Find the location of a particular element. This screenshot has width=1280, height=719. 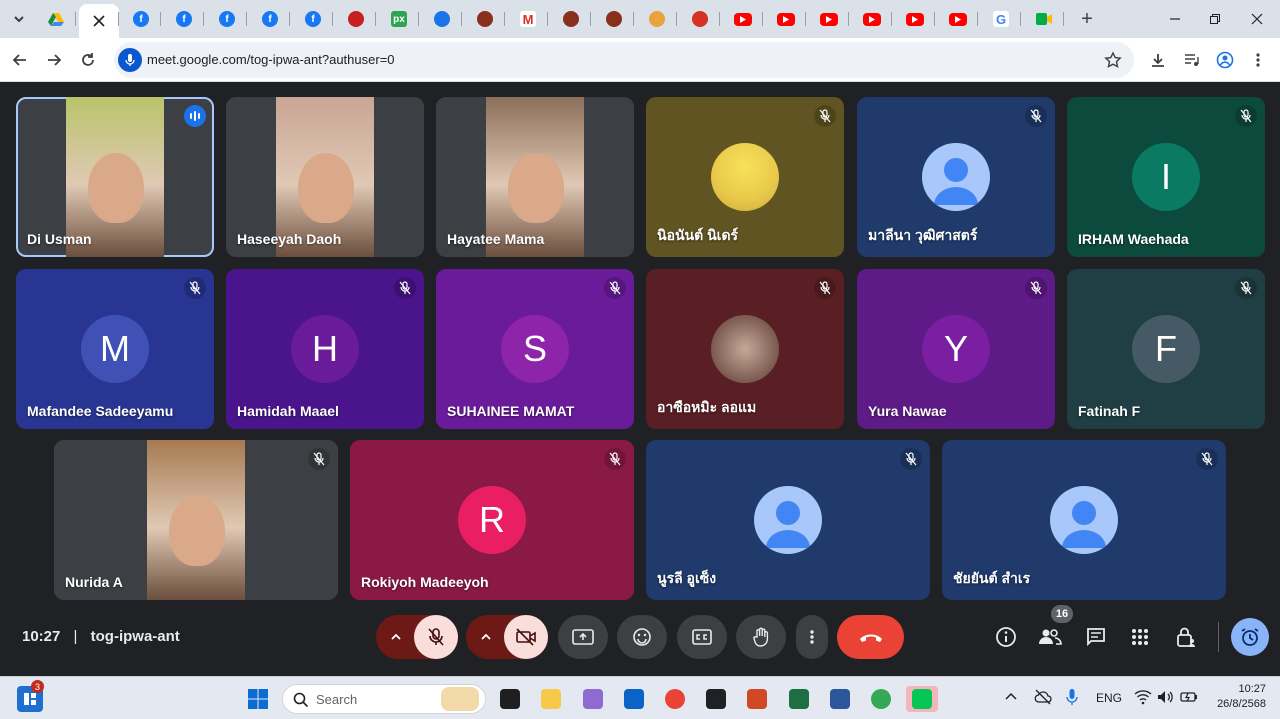

captions-button is located at coordinates (702, 637).